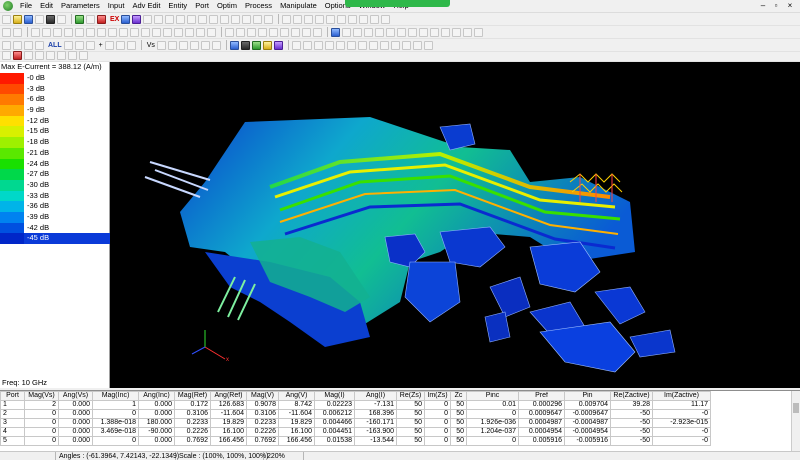 The image size is (800, 460). I want to click on zoom-window-icon, so click(320, 19).